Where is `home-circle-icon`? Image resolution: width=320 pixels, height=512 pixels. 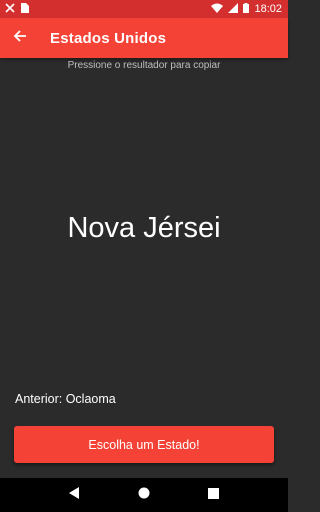
home-circle-icon is located at coordinates (144, 495).